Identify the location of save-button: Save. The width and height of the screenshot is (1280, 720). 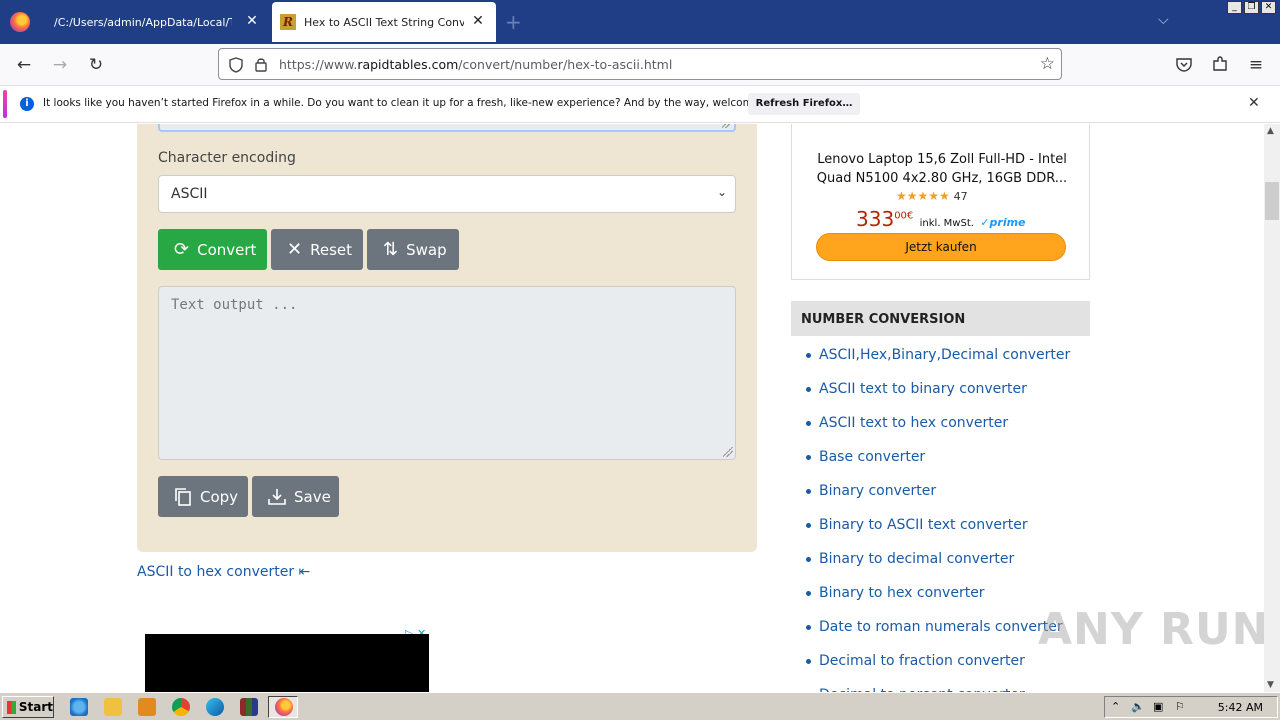
(295, 496).